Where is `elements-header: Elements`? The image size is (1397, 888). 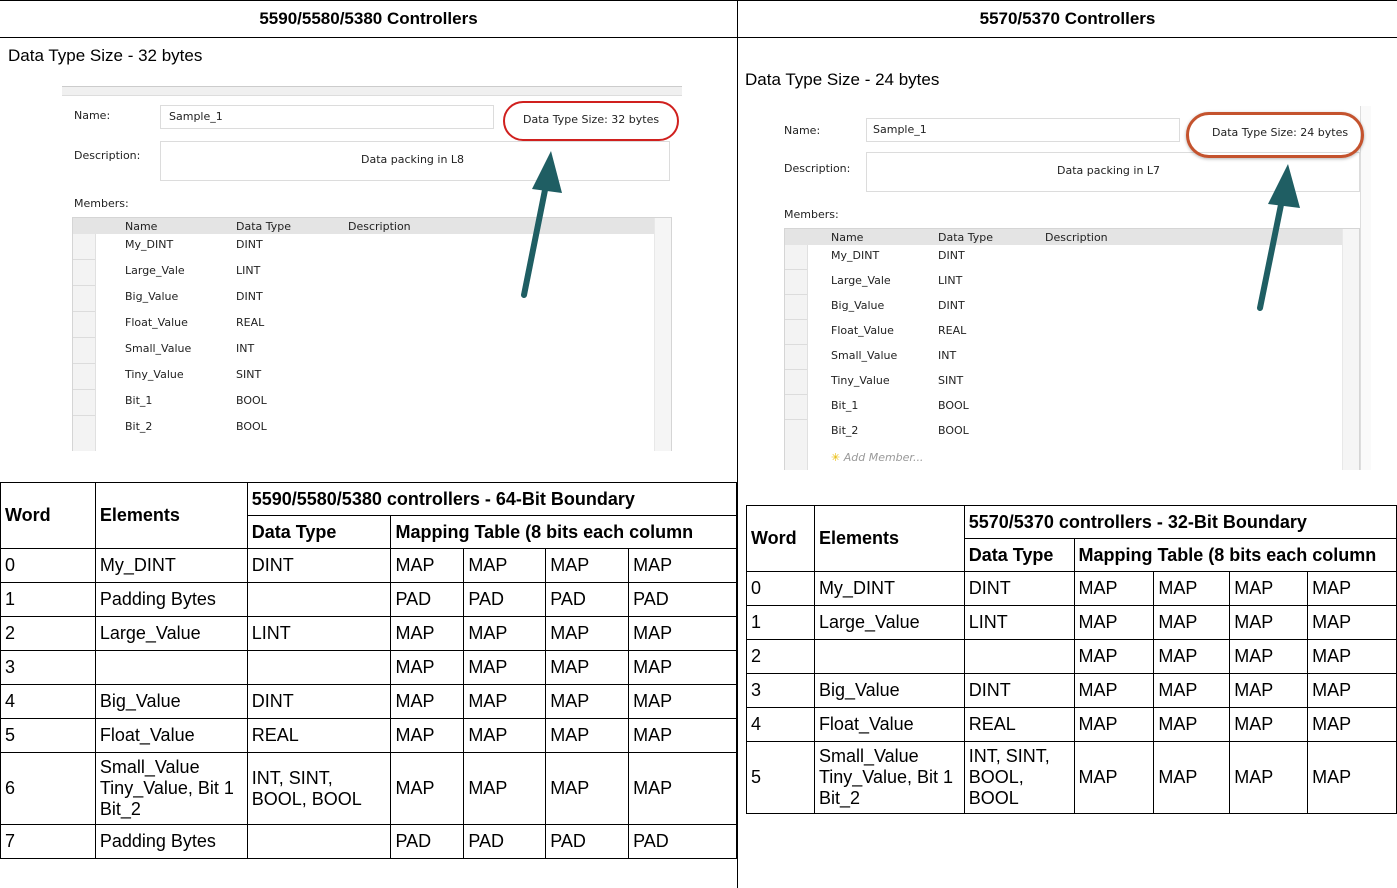 elements-header: Elements is located at coordinates (171, 515).